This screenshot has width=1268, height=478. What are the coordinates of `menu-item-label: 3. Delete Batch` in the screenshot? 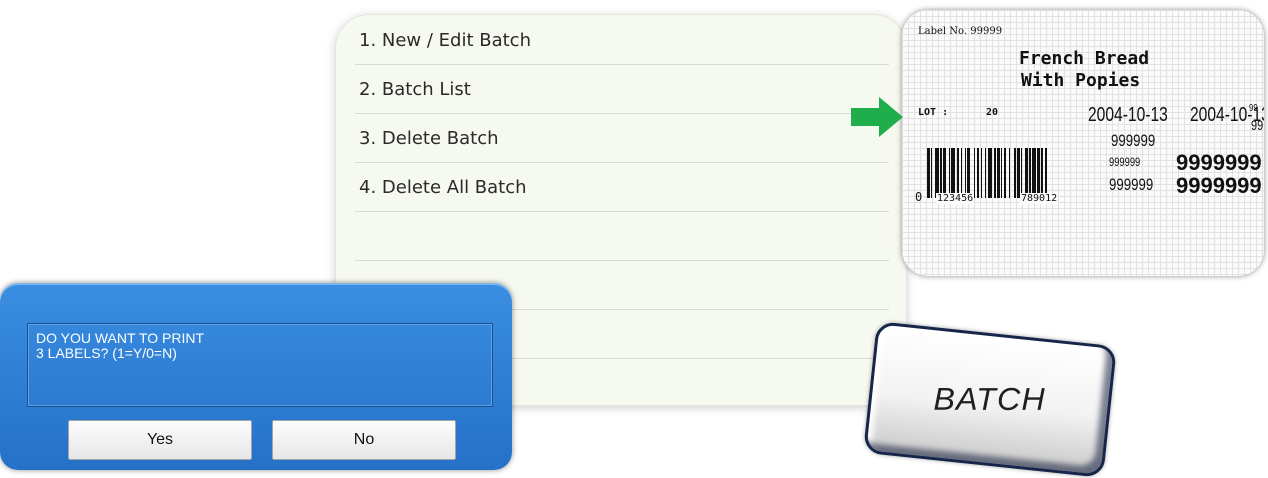 It's located at (429, 138).